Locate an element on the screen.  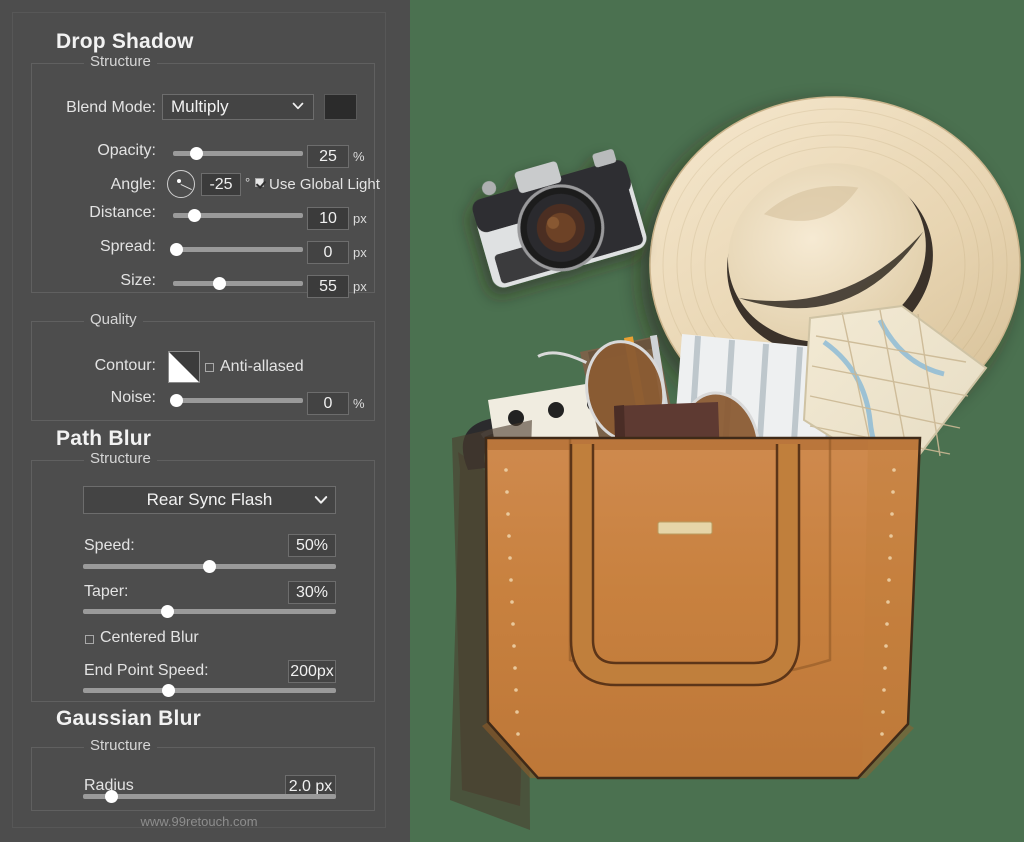
unit-angle: ° is located at coordinates (248, 182).